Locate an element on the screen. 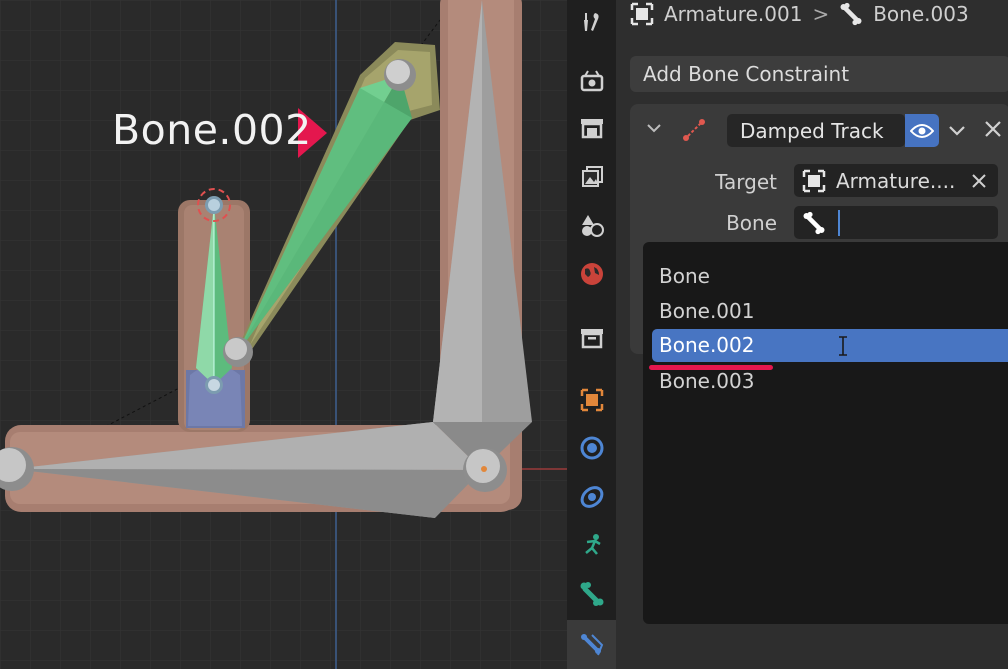 Image resolution: width=1008 pixels, height=669 pixels. properties-tab-bar is located at coordinates (591, 334).